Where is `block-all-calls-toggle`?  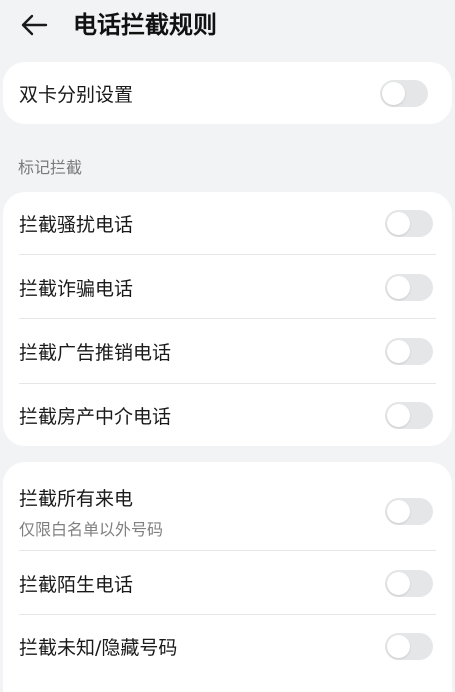
block-all-calls-toggle is located at coordinates (409, 511).